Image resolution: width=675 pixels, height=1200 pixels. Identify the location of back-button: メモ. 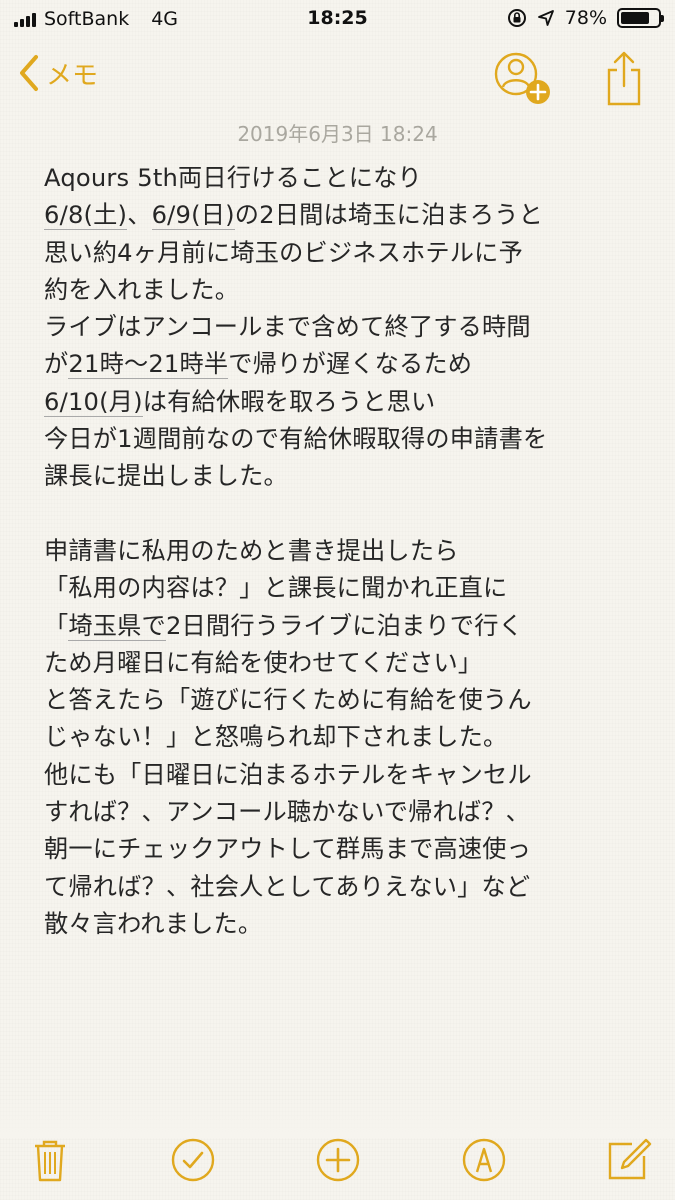
(58, 73).